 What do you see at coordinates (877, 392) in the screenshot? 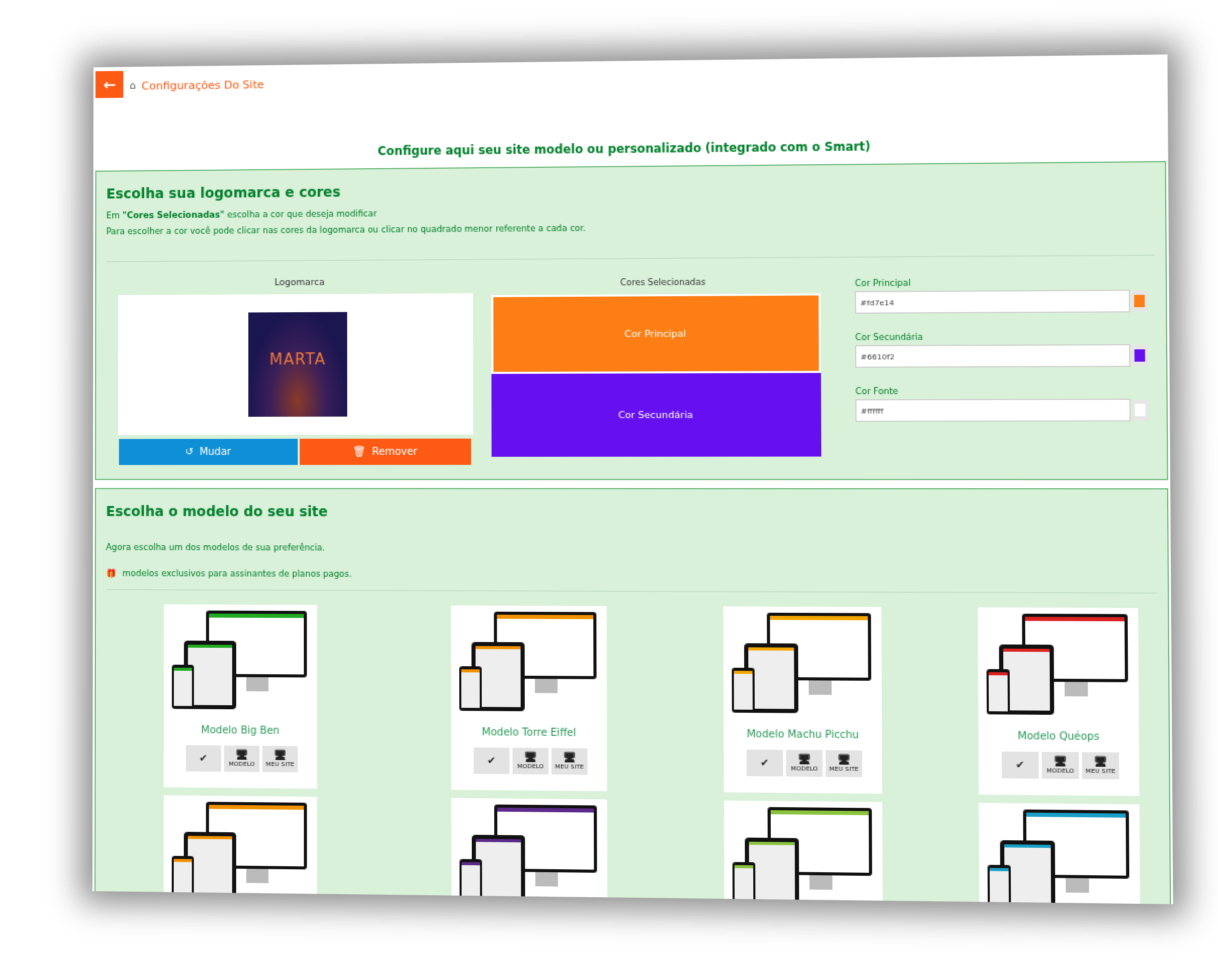
I see `font-color-label: Cor Fonte` at bounding box center [877, 392].